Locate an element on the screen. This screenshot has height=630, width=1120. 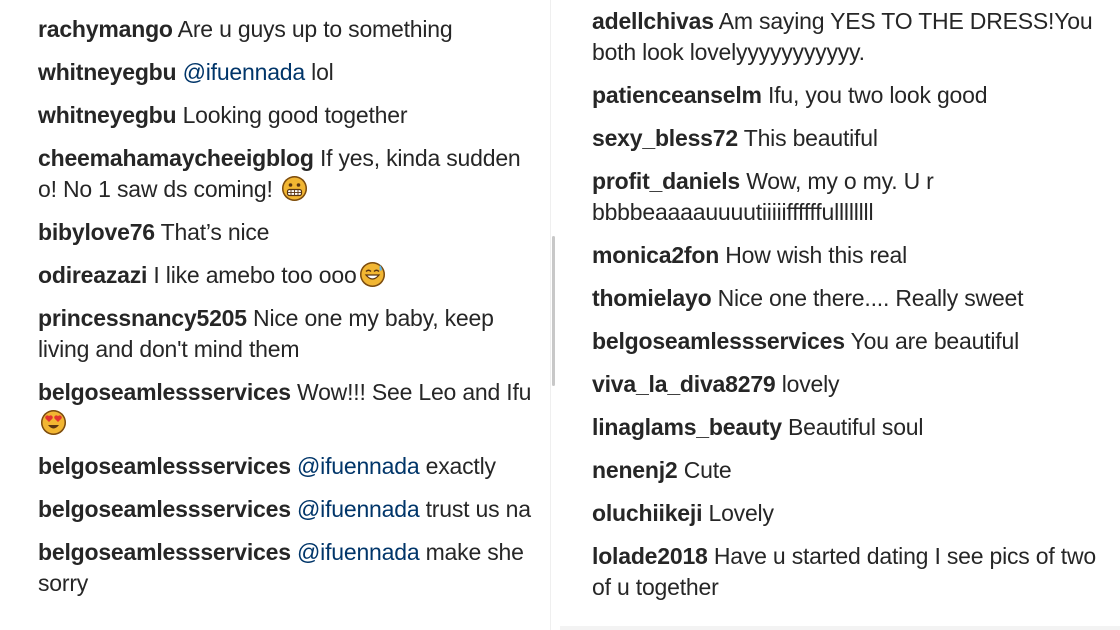
comment-text: Are u guys up to something is located at coordinates (312, 29).